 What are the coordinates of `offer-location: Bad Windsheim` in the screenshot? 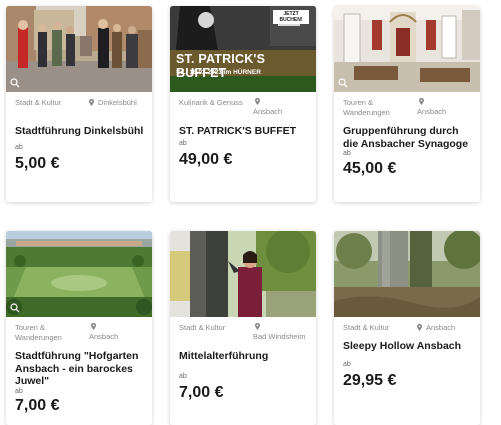 It's located at (284, 332).